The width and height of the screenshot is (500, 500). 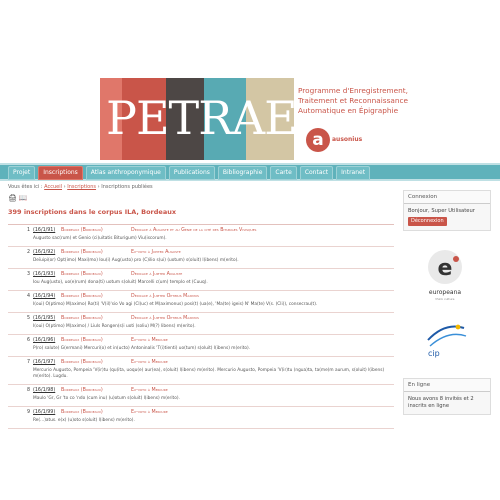 I want to click on ausonius-logo: a ausonius, so click(x=334, y=140).